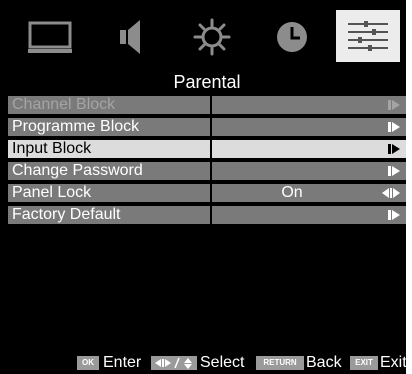 The height and width of the screenshot is (374, 412). Describe the element at coordinates (324, 362) in the screenshot. I see `help-back-text: Back` at that location.